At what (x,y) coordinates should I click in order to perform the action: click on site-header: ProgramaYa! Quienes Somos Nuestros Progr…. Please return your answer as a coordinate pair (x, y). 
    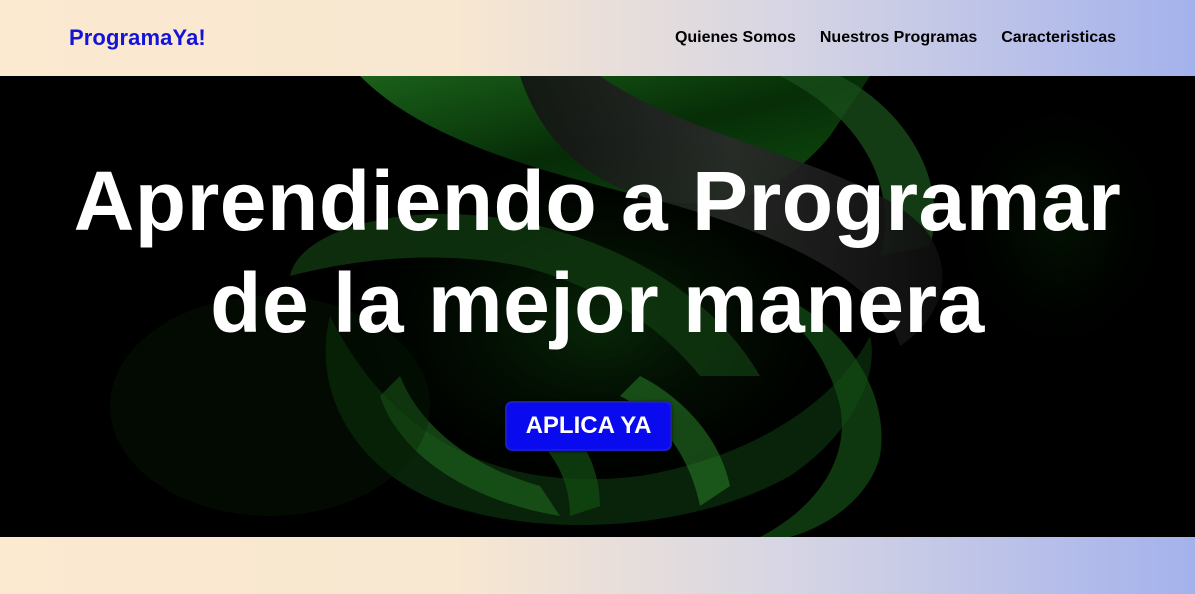
    Looking at the image, I should click on (597, 38).